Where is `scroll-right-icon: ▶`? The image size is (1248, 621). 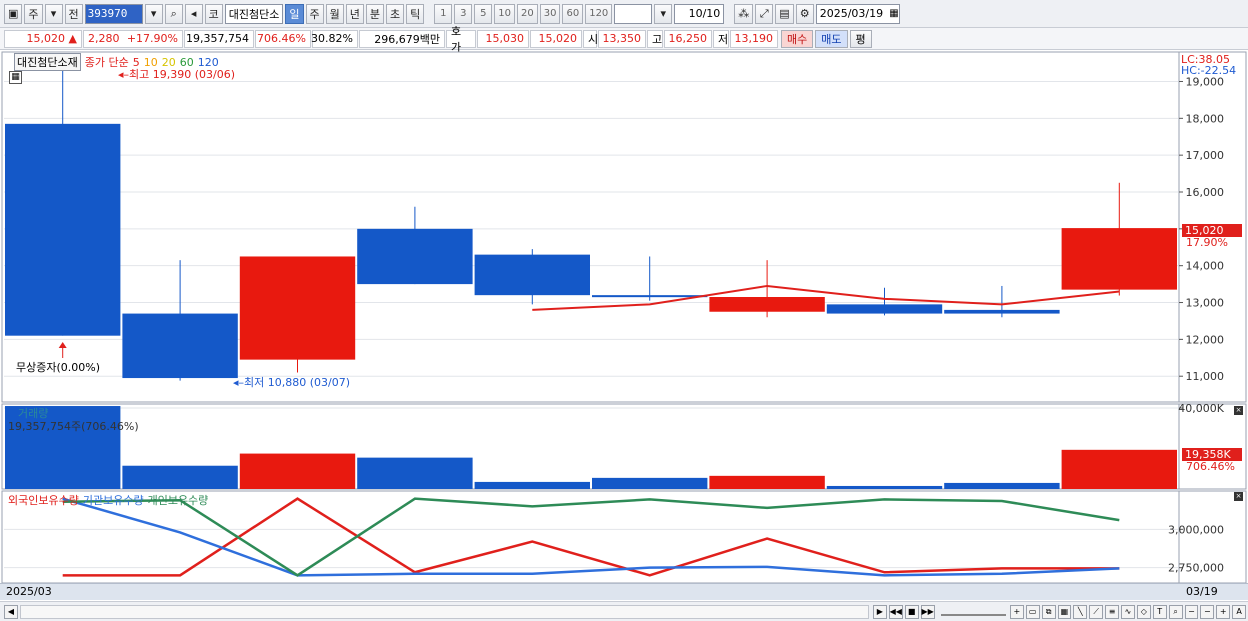 scroll-right-icon: ▶ is located at coordinates (879, 611).